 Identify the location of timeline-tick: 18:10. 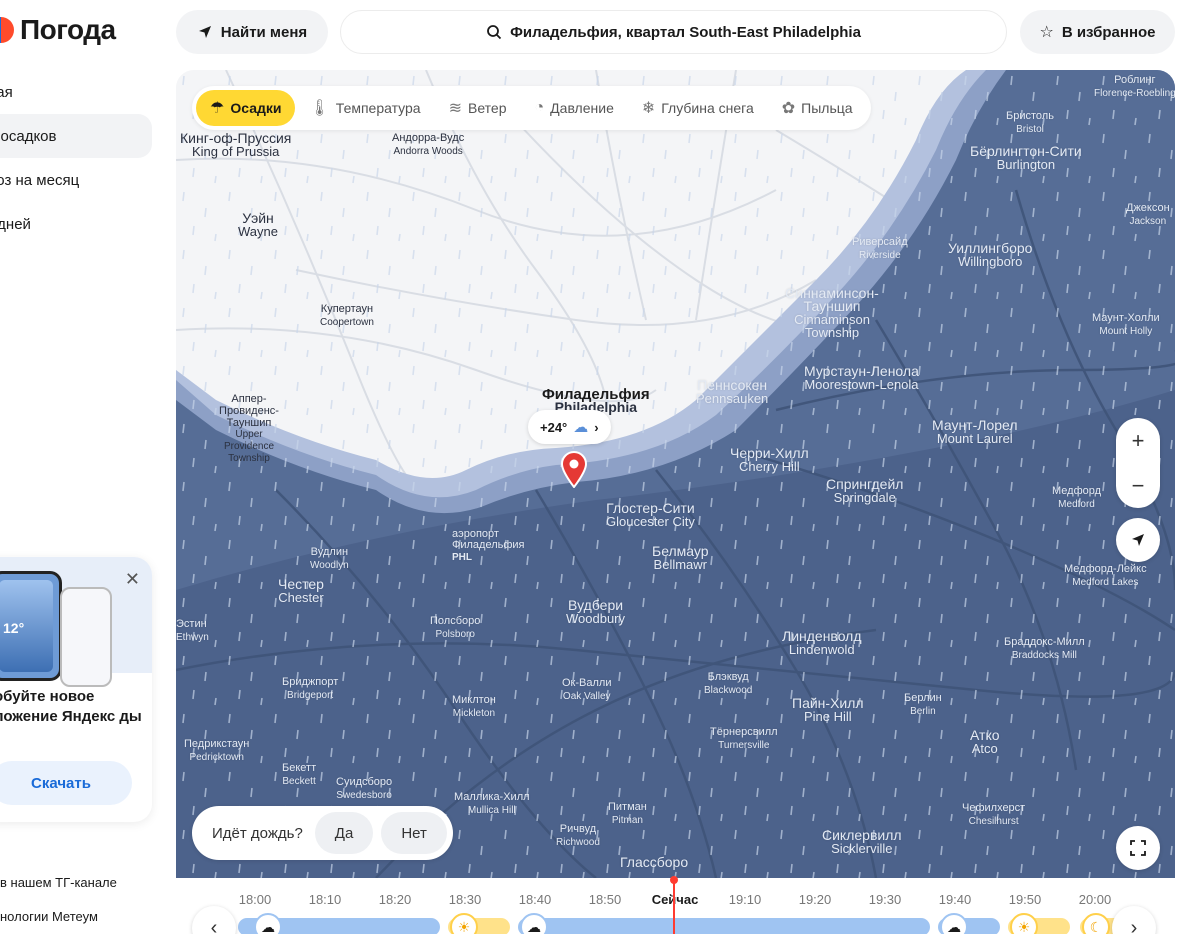
(325, 899).